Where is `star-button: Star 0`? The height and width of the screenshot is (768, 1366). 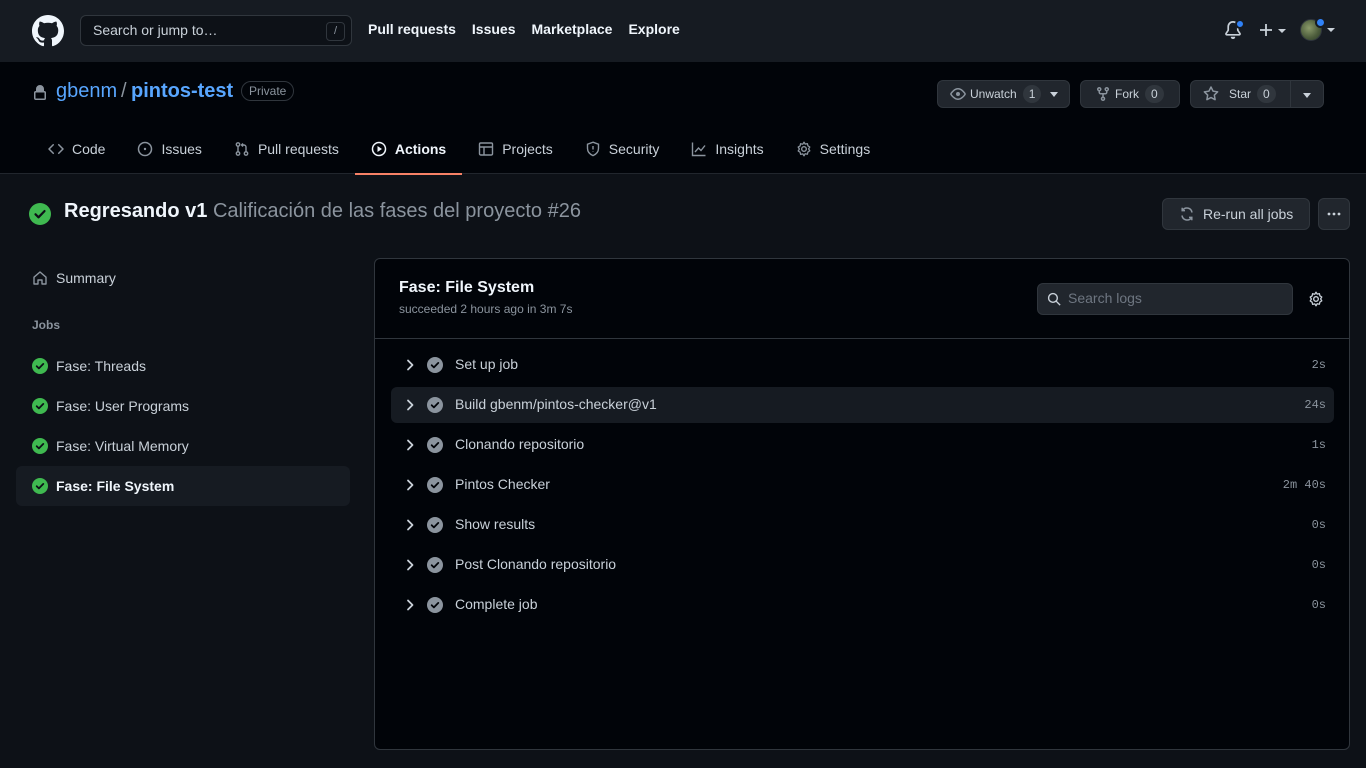
star-button: Star 0 is located at coordinates (1257, 94).